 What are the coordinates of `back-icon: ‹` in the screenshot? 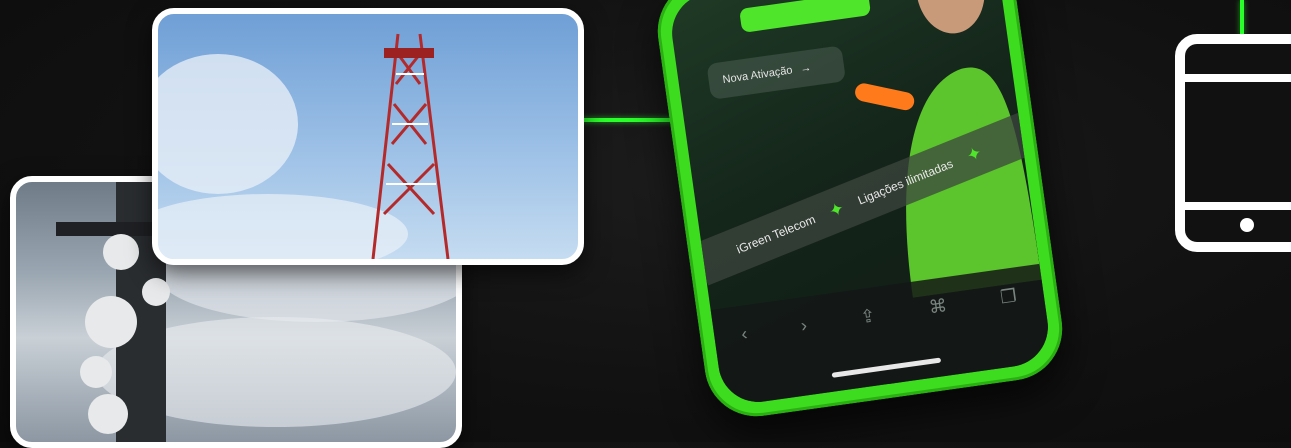 It's located at (744, 334).